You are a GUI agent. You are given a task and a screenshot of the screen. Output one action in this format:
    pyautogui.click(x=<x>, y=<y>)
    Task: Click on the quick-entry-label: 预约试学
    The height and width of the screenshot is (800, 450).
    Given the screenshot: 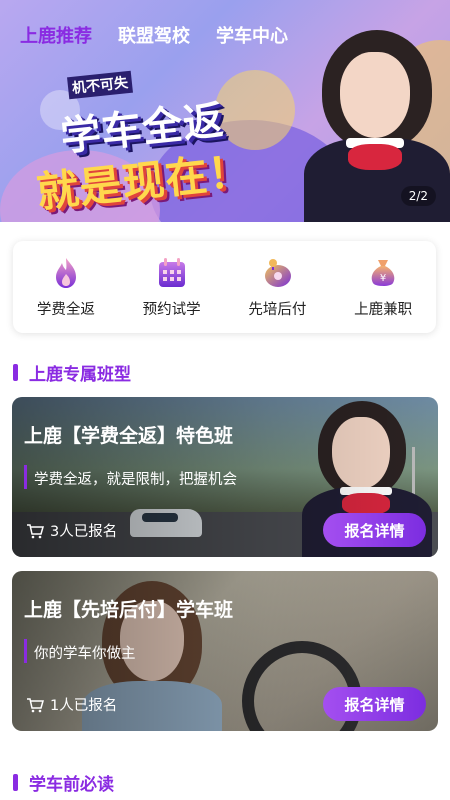 What is the action you would take?
    pyautogui.click(x=171, y=309)
    